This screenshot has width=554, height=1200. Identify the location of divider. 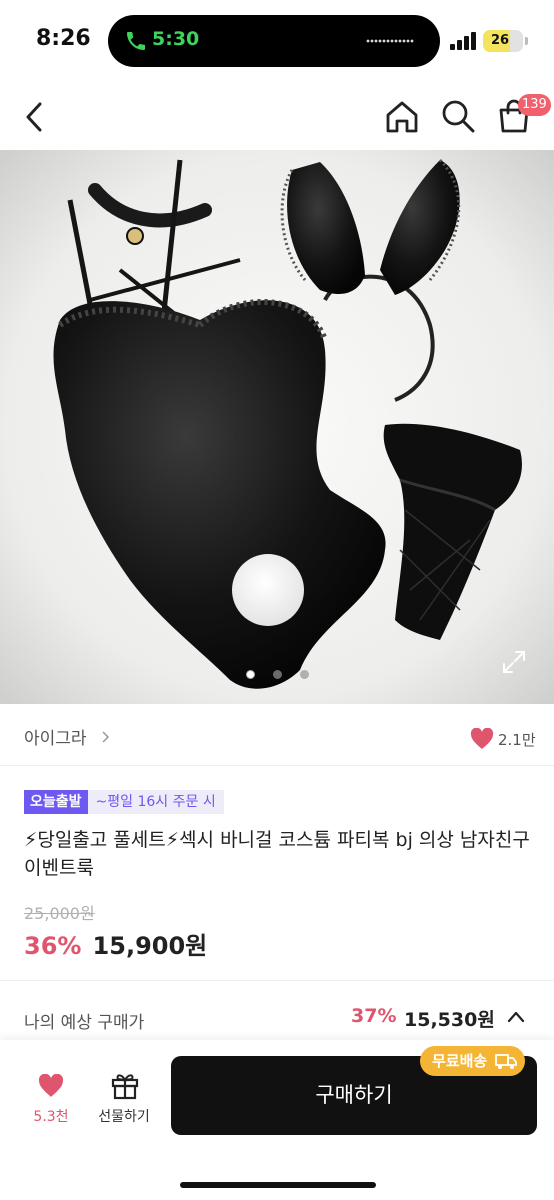
(277, 980).